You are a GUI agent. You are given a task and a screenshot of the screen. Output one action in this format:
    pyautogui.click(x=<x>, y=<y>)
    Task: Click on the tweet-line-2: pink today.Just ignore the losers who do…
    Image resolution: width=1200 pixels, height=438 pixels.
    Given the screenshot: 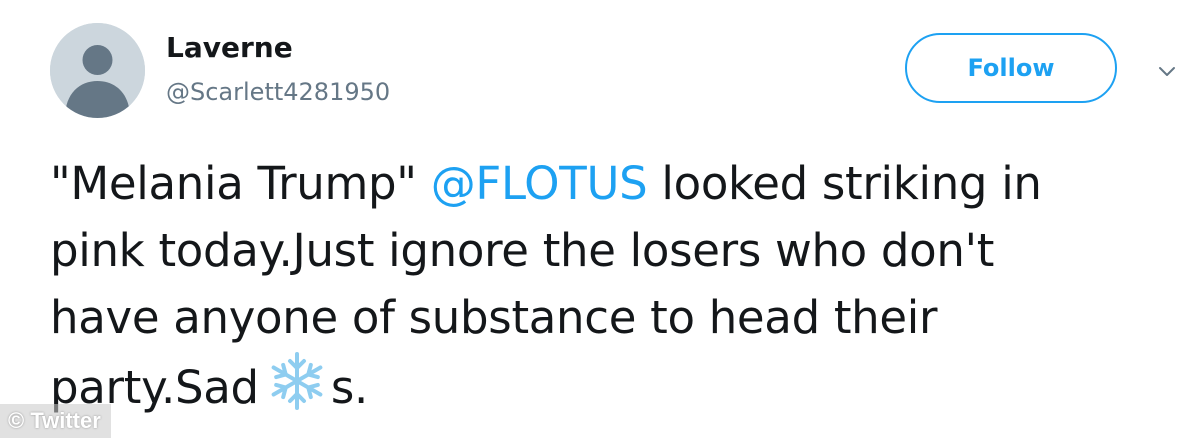 What is the action you would take?
    pyautogui.click(x=522, y=250)
    